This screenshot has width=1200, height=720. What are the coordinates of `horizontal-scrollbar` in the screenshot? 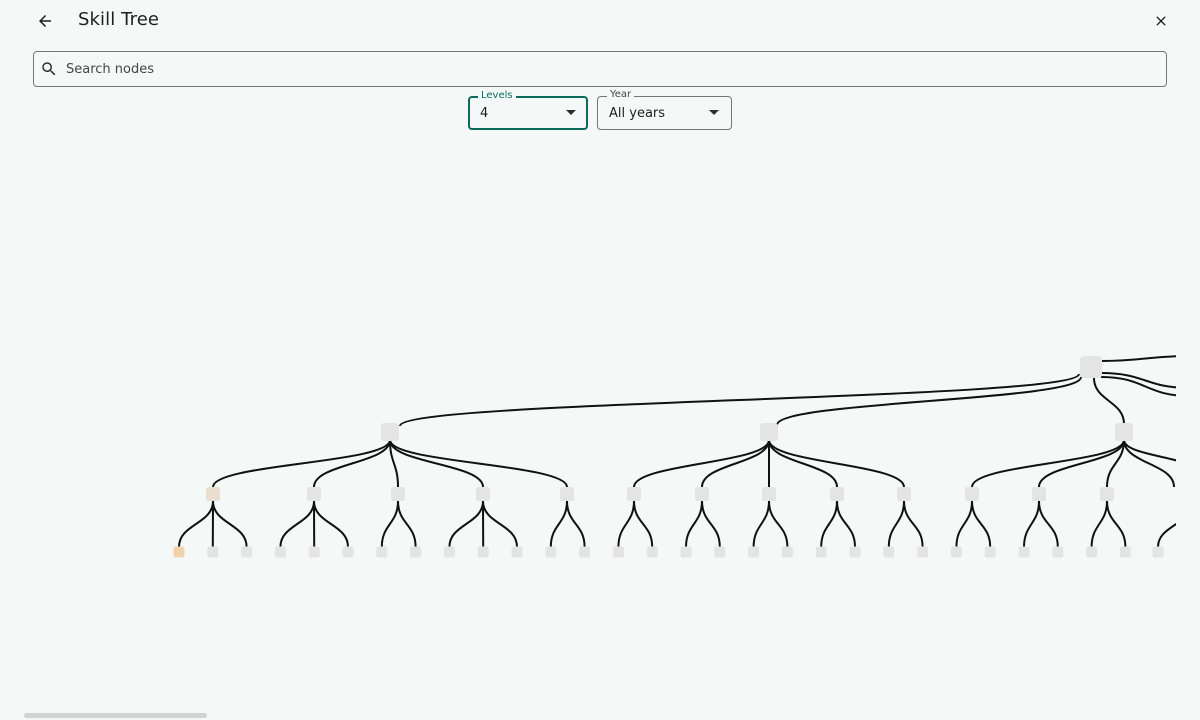 It's located at (115, 715).